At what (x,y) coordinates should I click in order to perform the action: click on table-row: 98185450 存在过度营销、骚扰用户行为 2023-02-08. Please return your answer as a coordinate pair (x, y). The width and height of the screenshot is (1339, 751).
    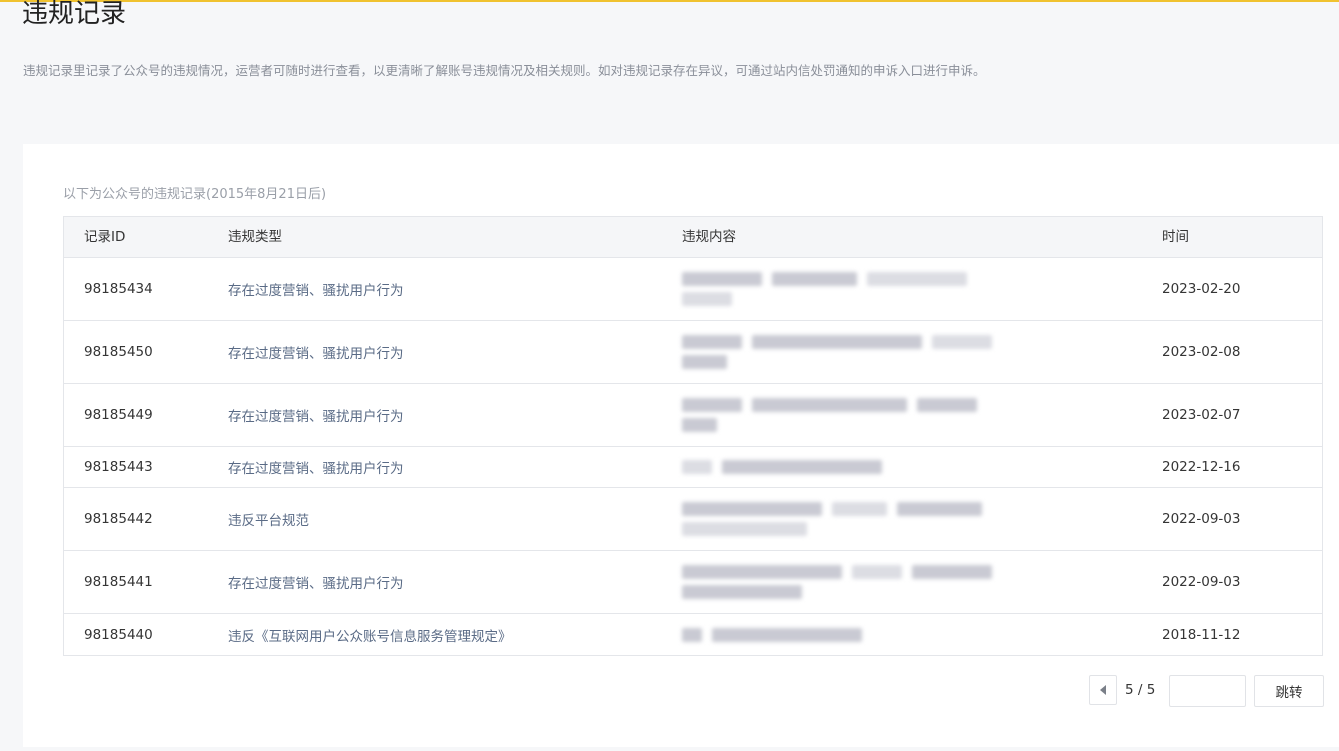
    Looking at the image, I should click on (693, 352).